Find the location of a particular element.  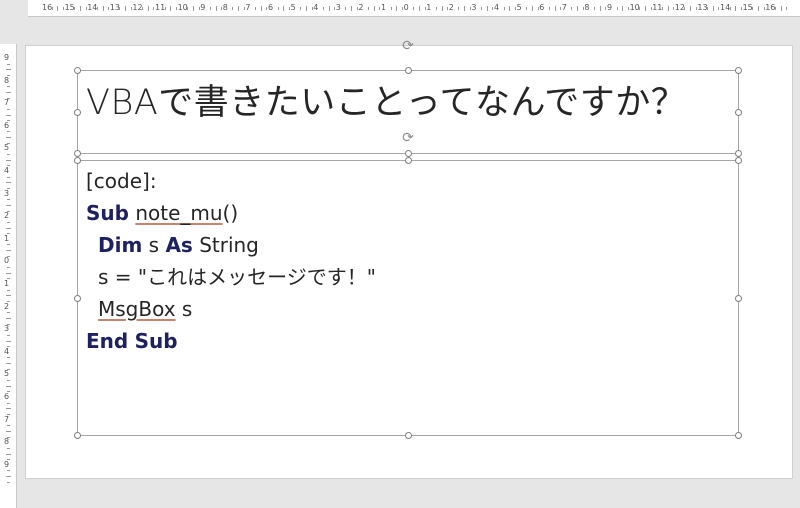

ruler-number: 13 is located at coordinates (702, 7).